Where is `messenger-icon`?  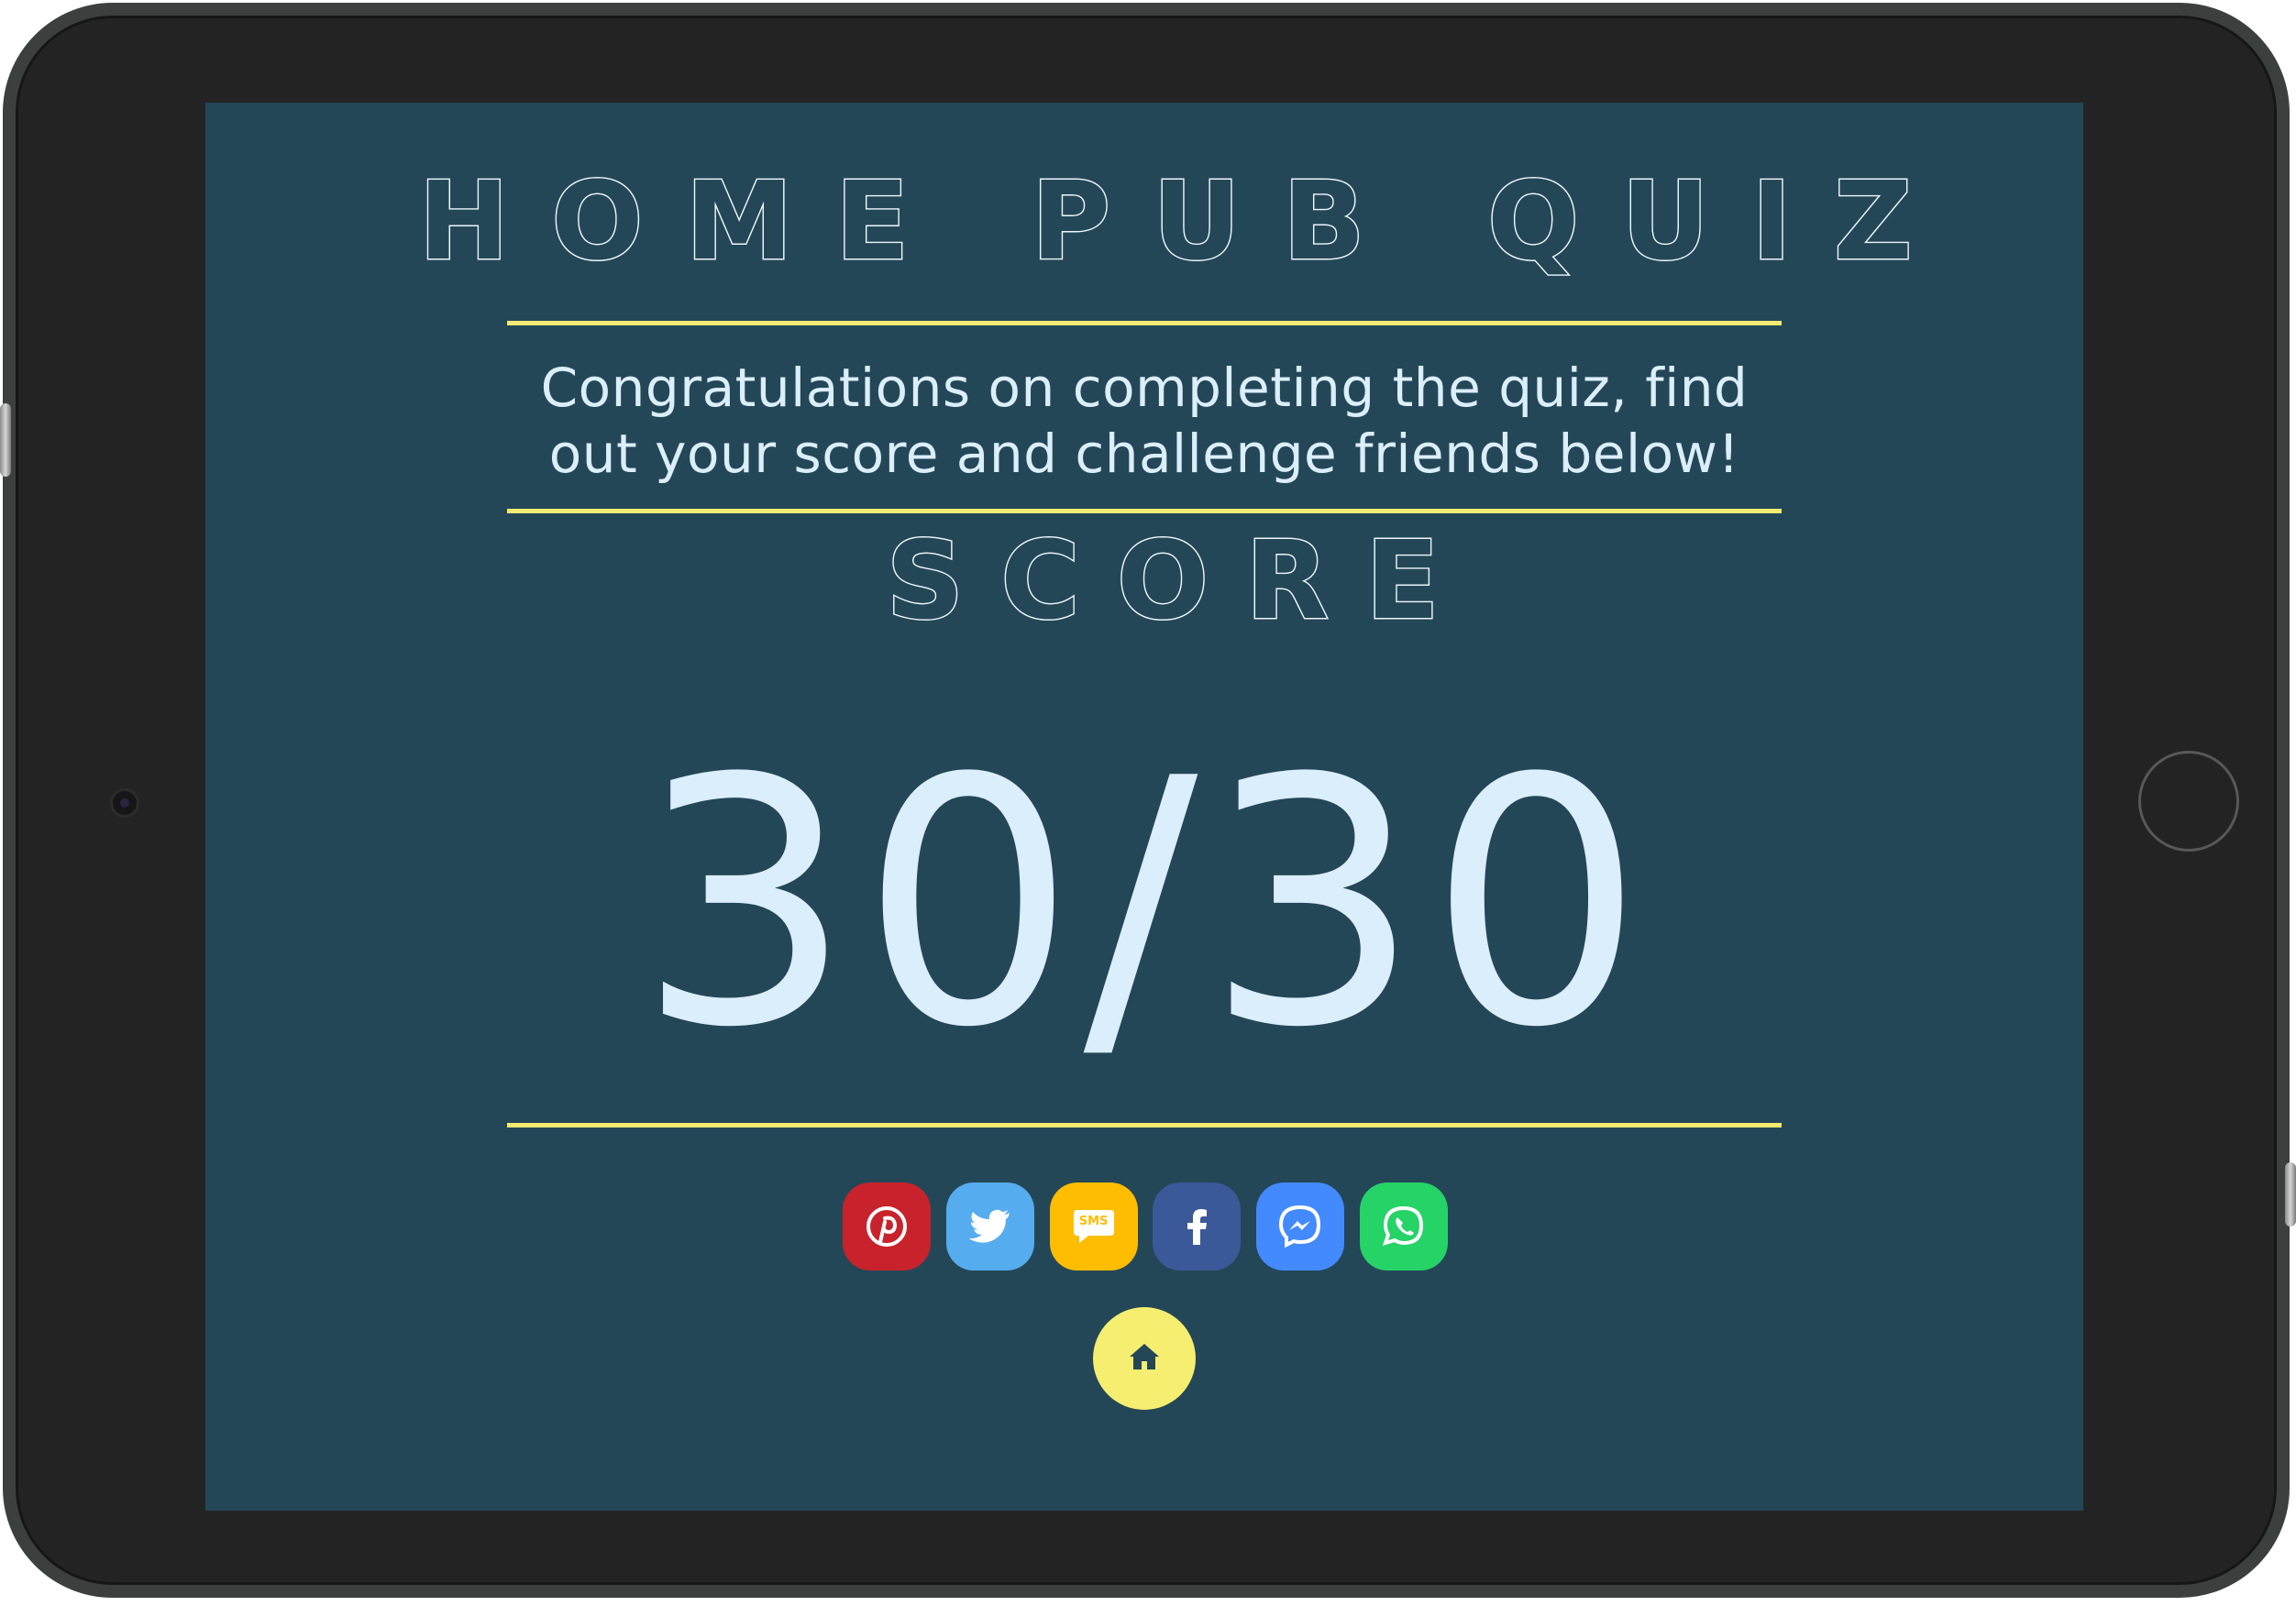 messenger-icon is located at coordinates (1300, 1226).